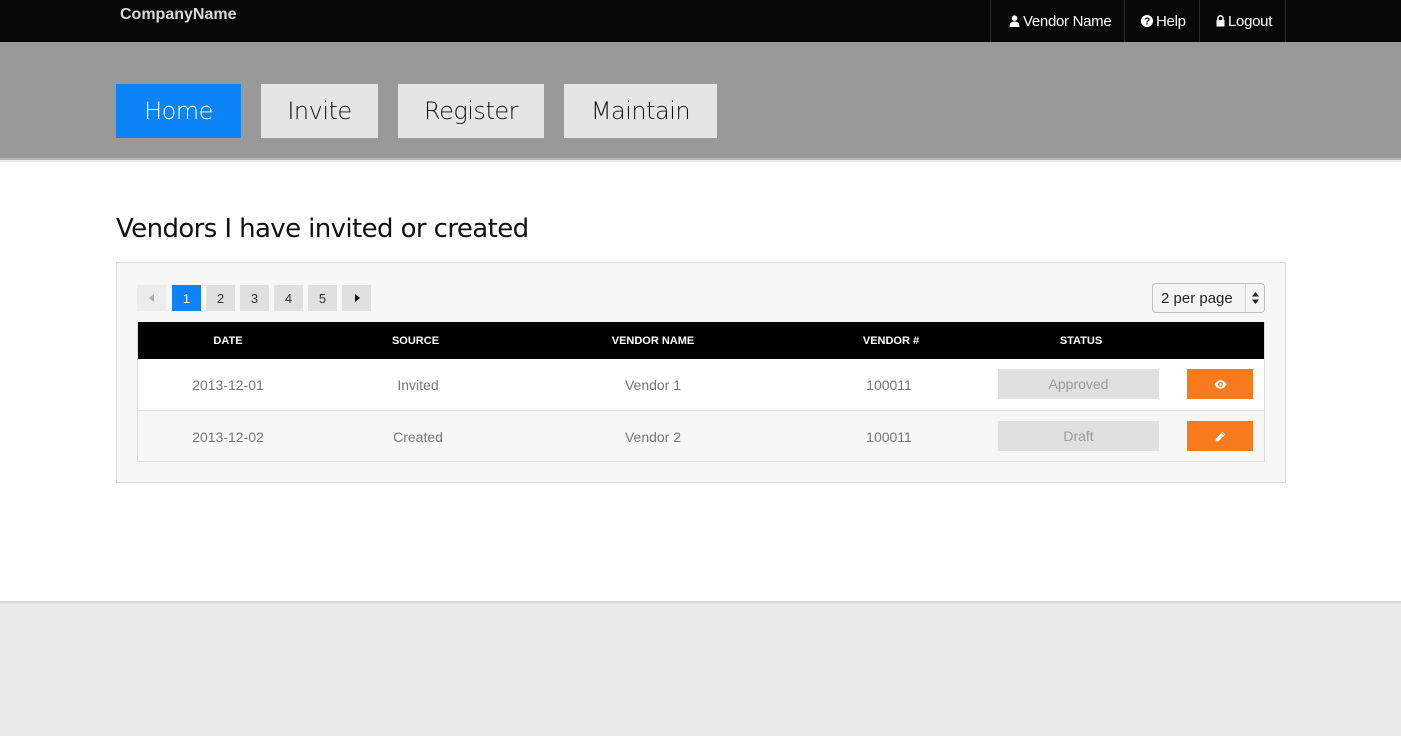  I want to click on col-source: SOURCE, so click(415, 340).